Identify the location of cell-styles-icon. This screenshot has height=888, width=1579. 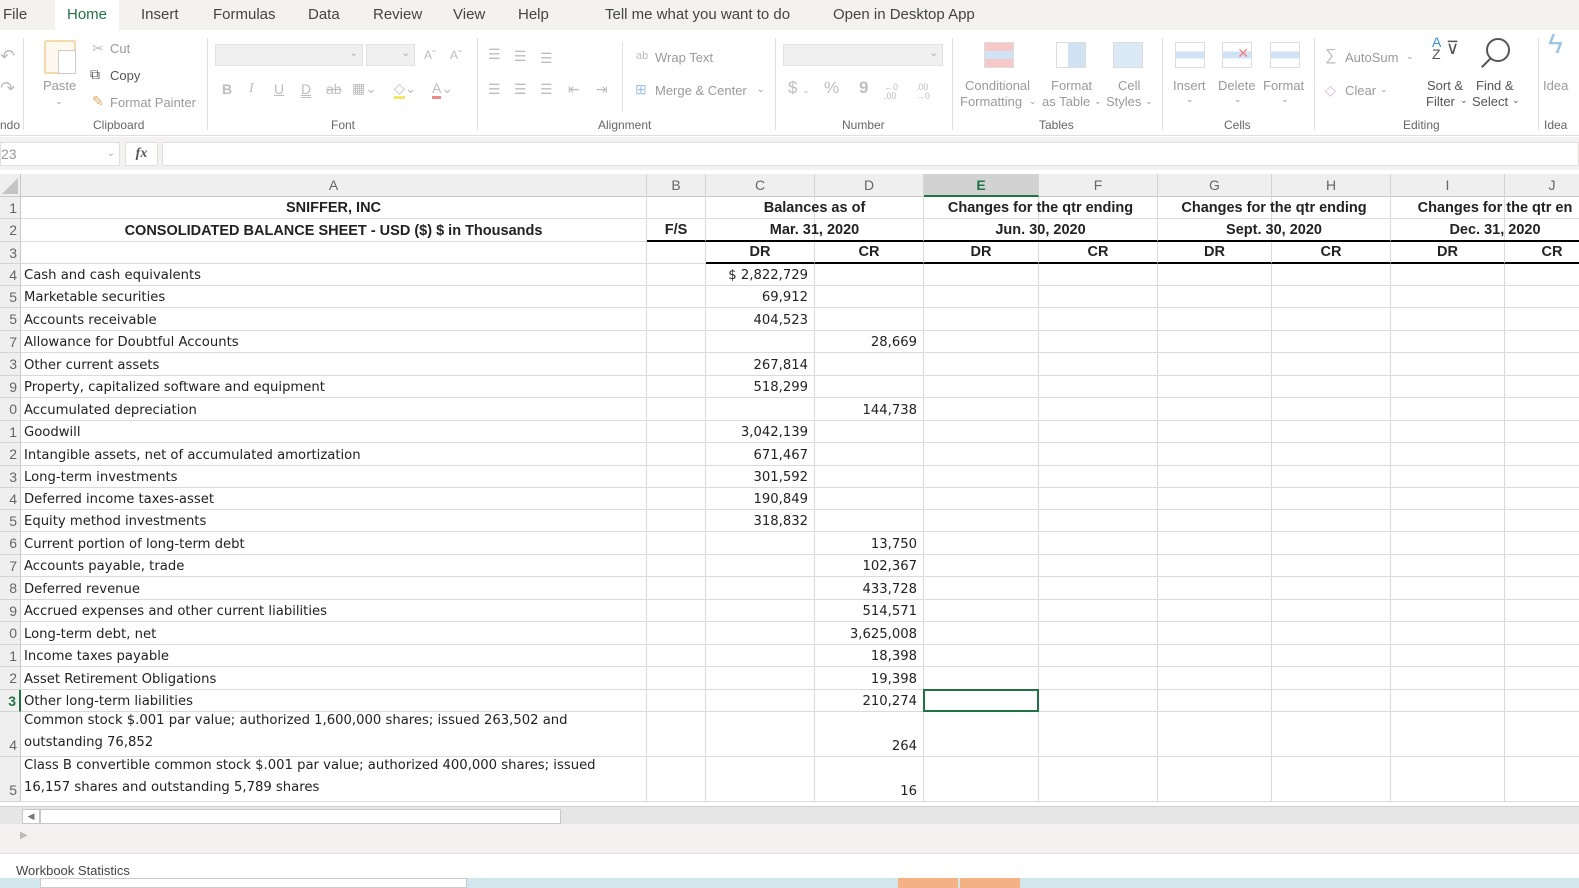
(1128, 55).